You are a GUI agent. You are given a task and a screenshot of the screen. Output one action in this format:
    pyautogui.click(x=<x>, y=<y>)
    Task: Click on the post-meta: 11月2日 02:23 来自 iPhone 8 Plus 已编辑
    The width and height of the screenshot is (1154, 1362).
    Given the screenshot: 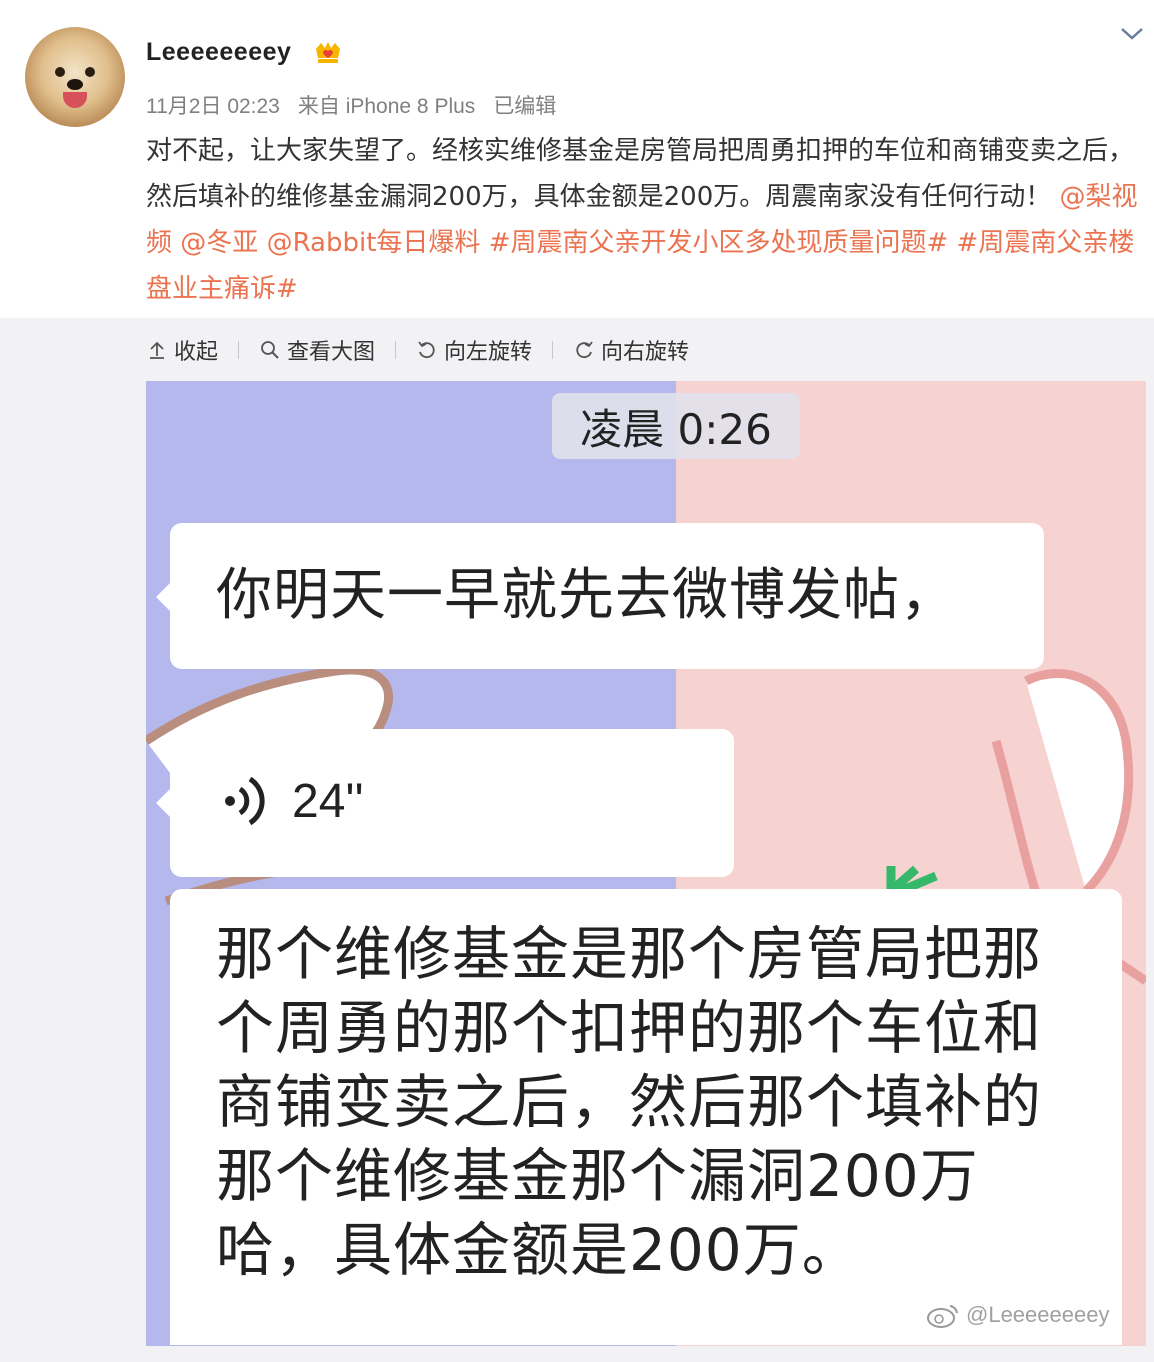 What is the action you would take?
    pyautogui.click(x=360, y=105)
    